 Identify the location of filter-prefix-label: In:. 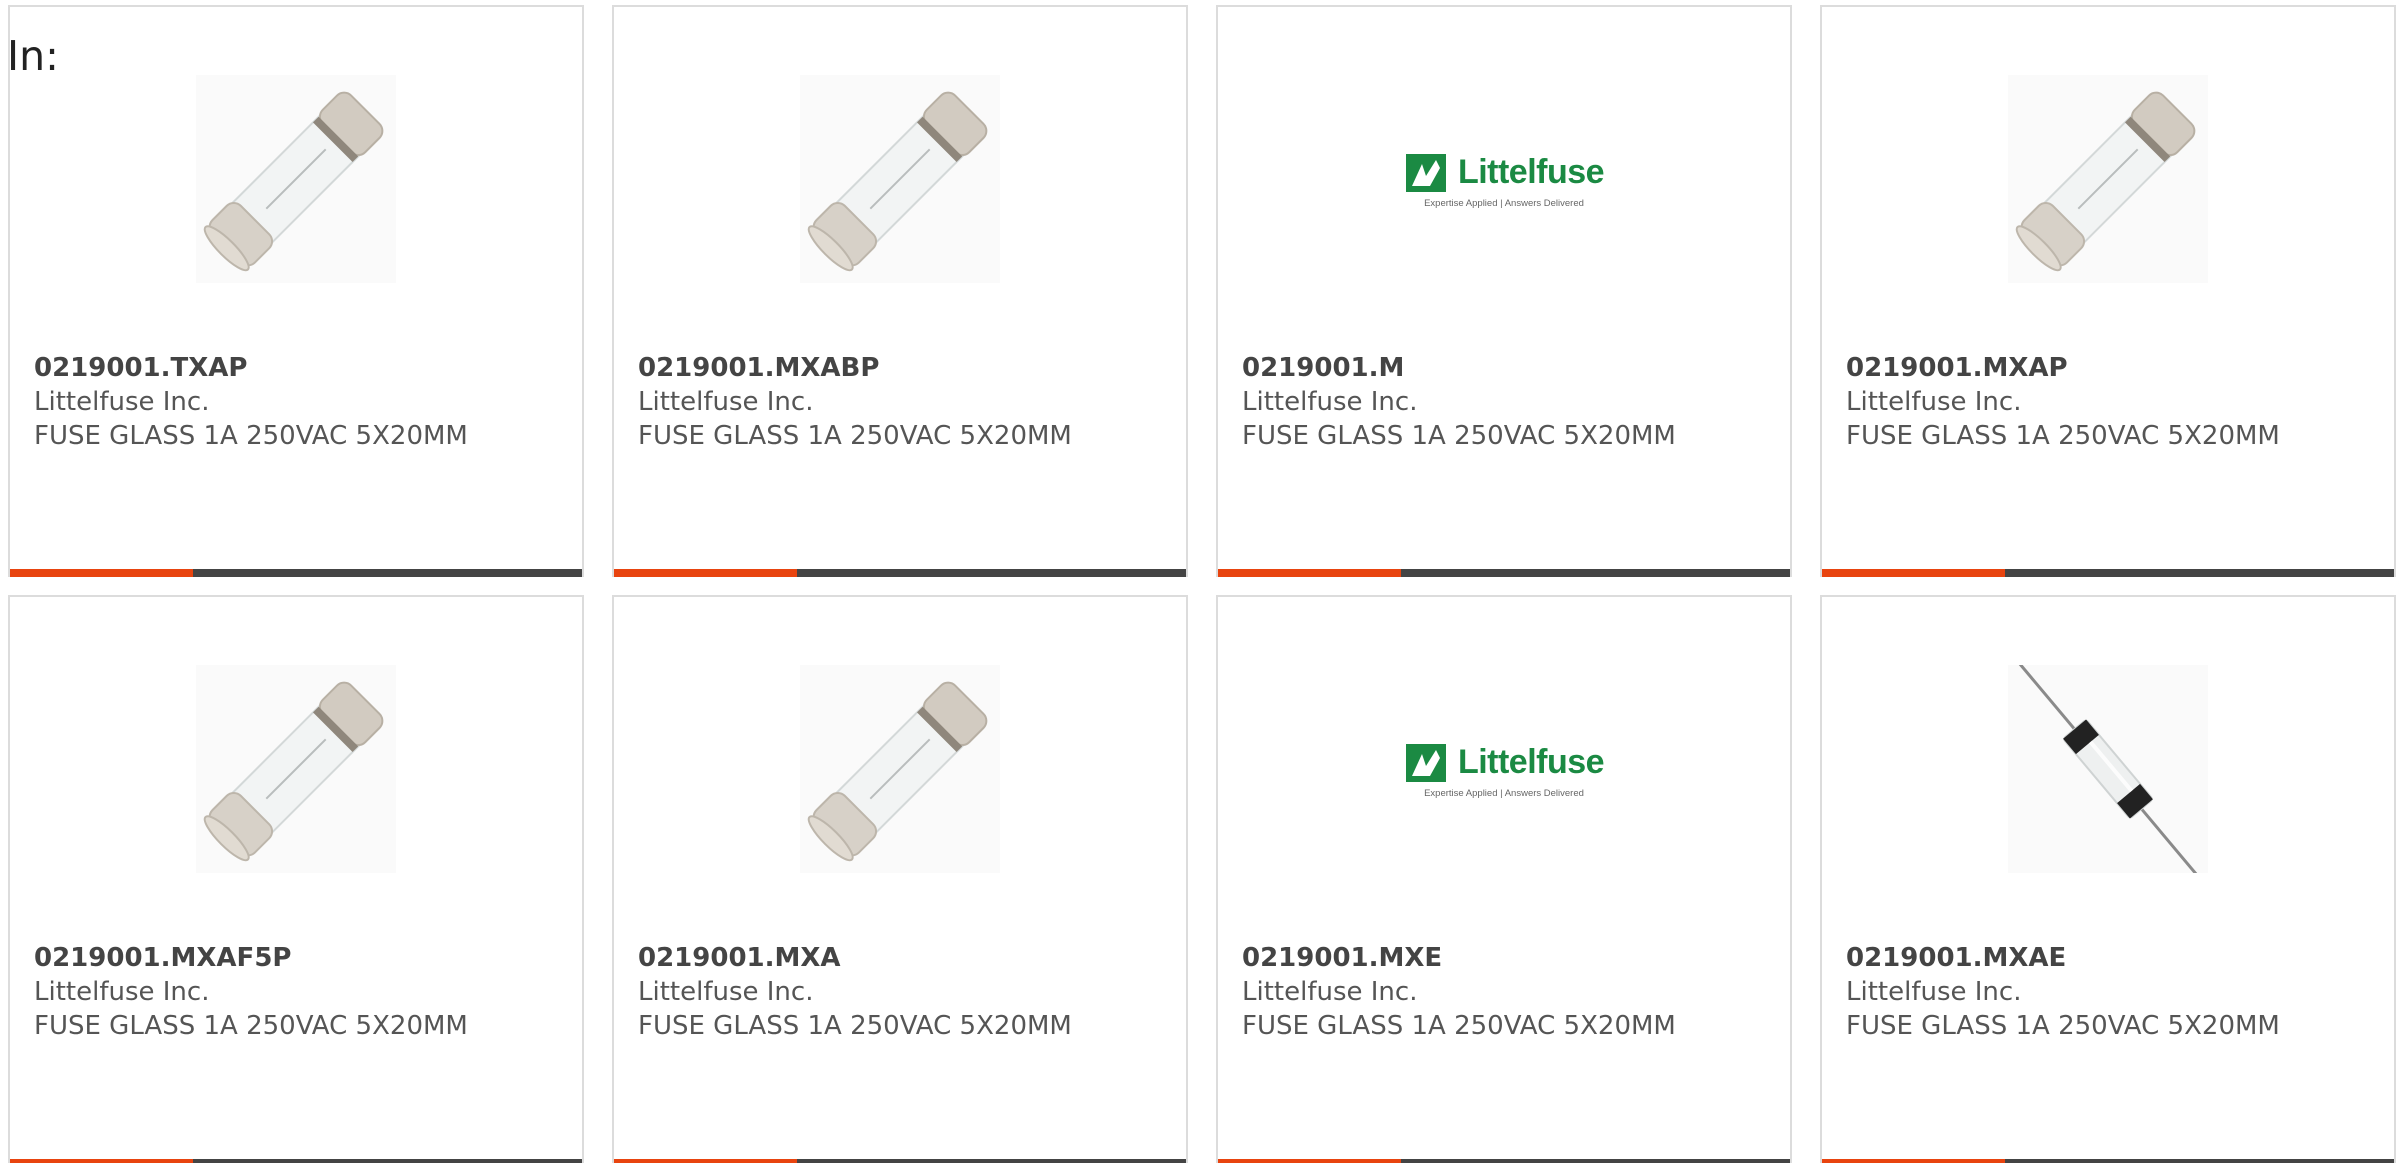
(33, 56).